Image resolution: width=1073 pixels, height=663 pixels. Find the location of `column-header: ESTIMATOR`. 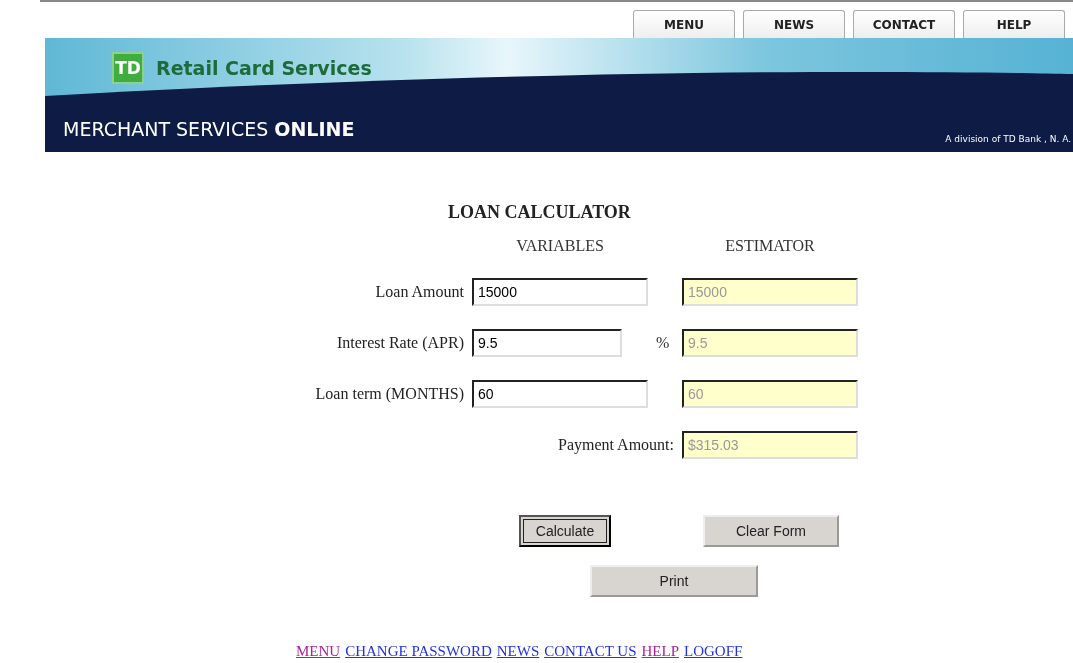

column-header: ESTIMATOR is located at coordinates (770, 246).